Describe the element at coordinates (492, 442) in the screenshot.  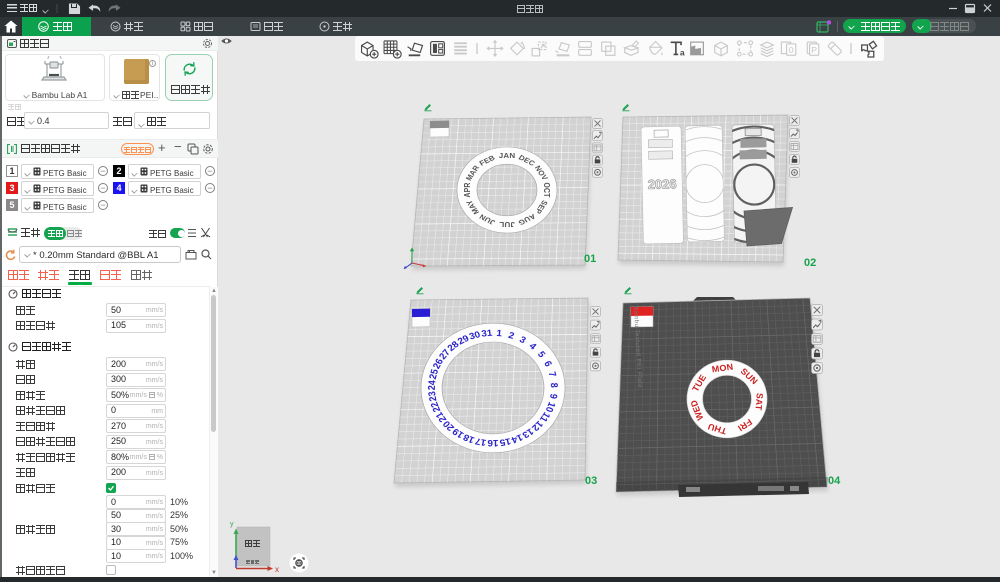
I see `svg-text: 16` at that location.